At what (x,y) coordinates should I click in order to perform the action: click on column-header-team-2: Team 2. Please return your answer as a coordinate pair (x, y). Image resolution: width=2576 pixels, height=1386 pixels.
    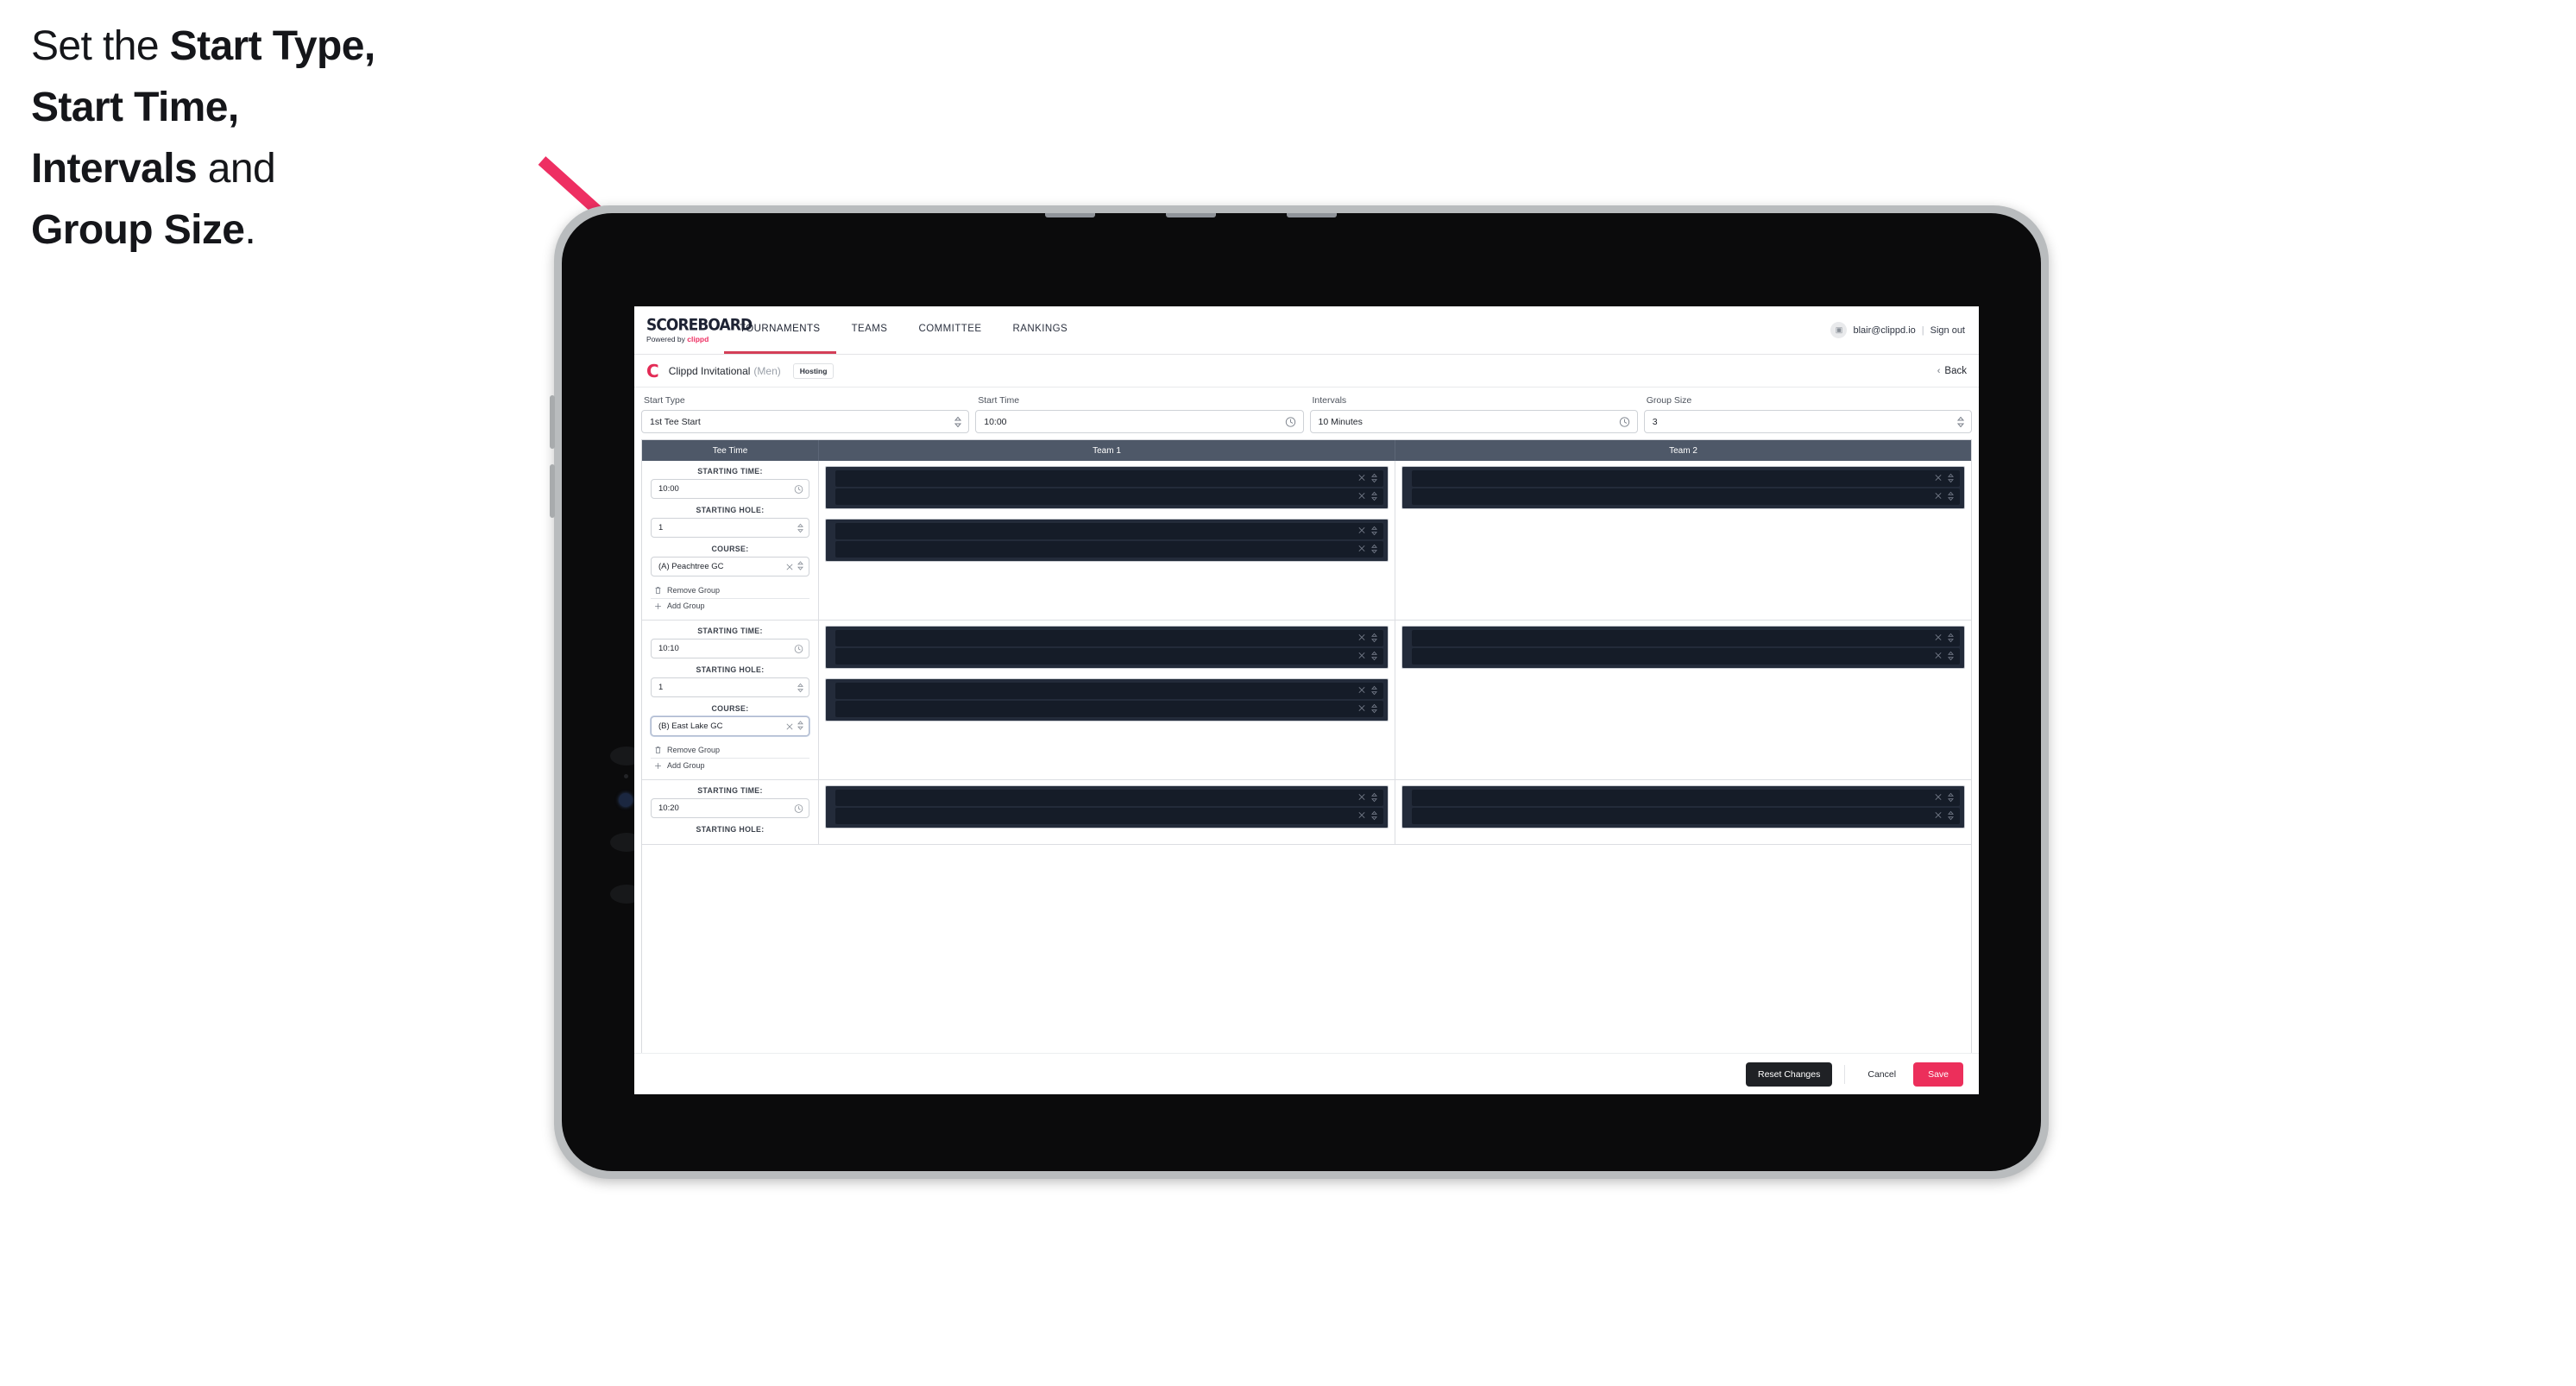
    Looking at the image, I should click on (1683, 450).